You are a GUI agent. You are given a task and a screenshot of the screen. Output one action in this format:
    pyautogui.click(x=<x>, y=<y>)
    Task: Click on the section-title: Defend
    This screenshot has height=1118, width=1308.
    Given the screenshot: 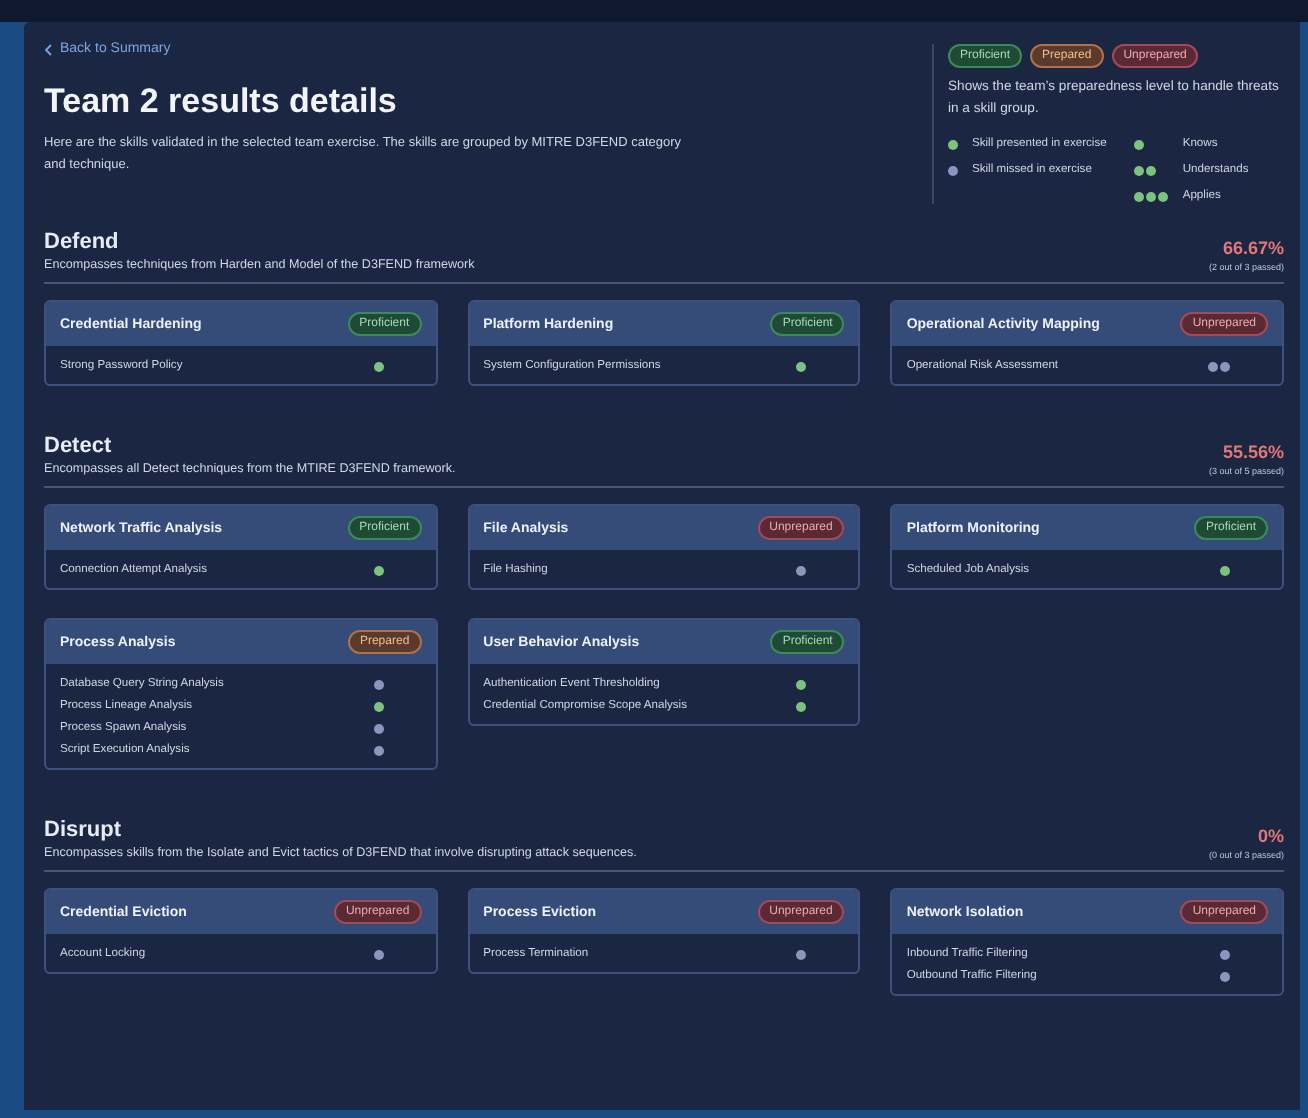 What is the action you would take?
    pyautogui.click(x=82, y=242)
    